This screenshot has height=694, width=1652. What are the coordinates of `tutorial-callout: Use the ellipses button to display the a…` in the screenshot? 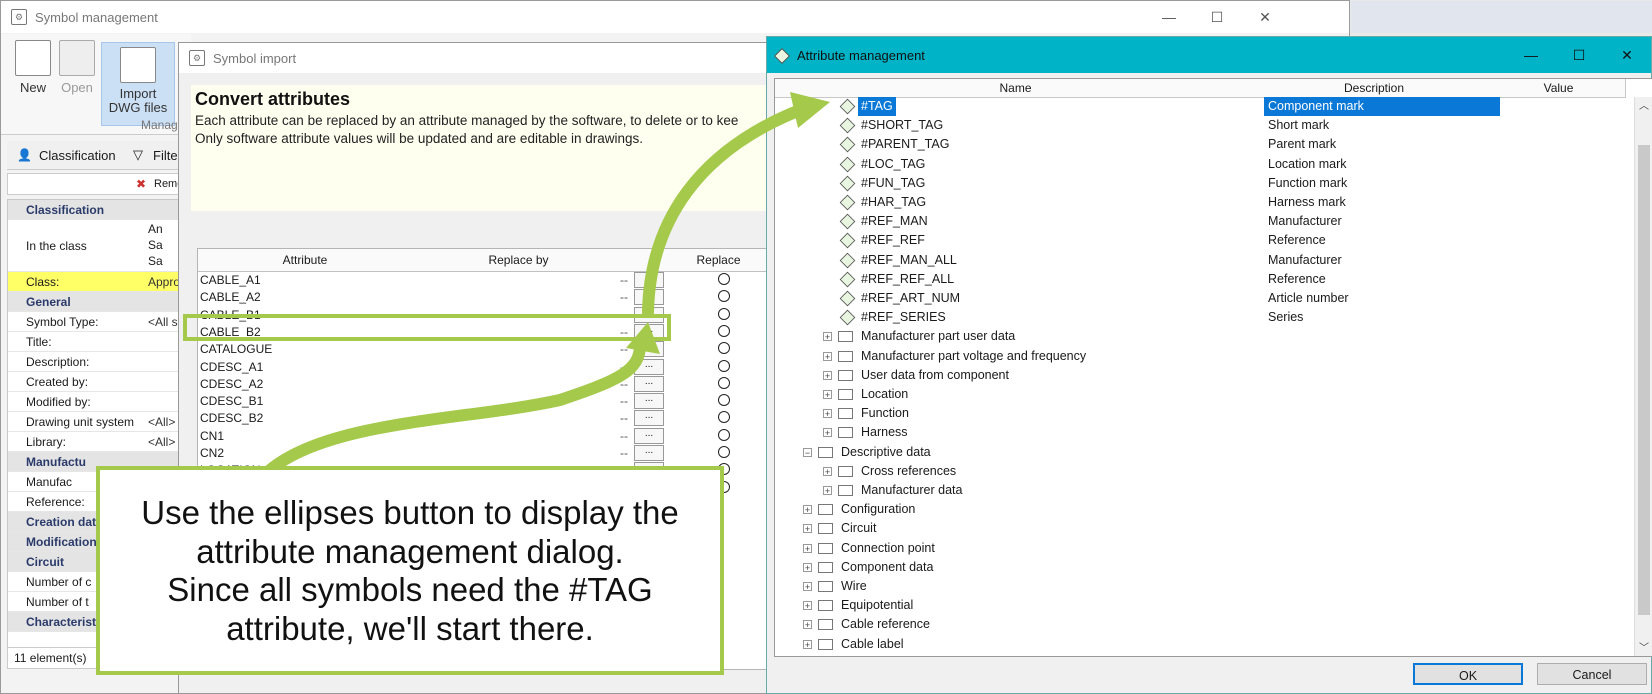 It's located at (410, 570).